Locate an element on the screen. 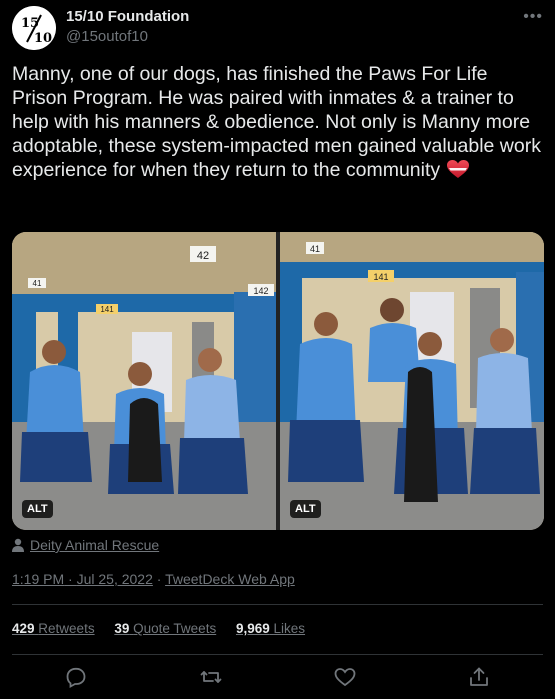 The image size is (555, 699). avatar: 15 10 is located at coordinates (34, 28).